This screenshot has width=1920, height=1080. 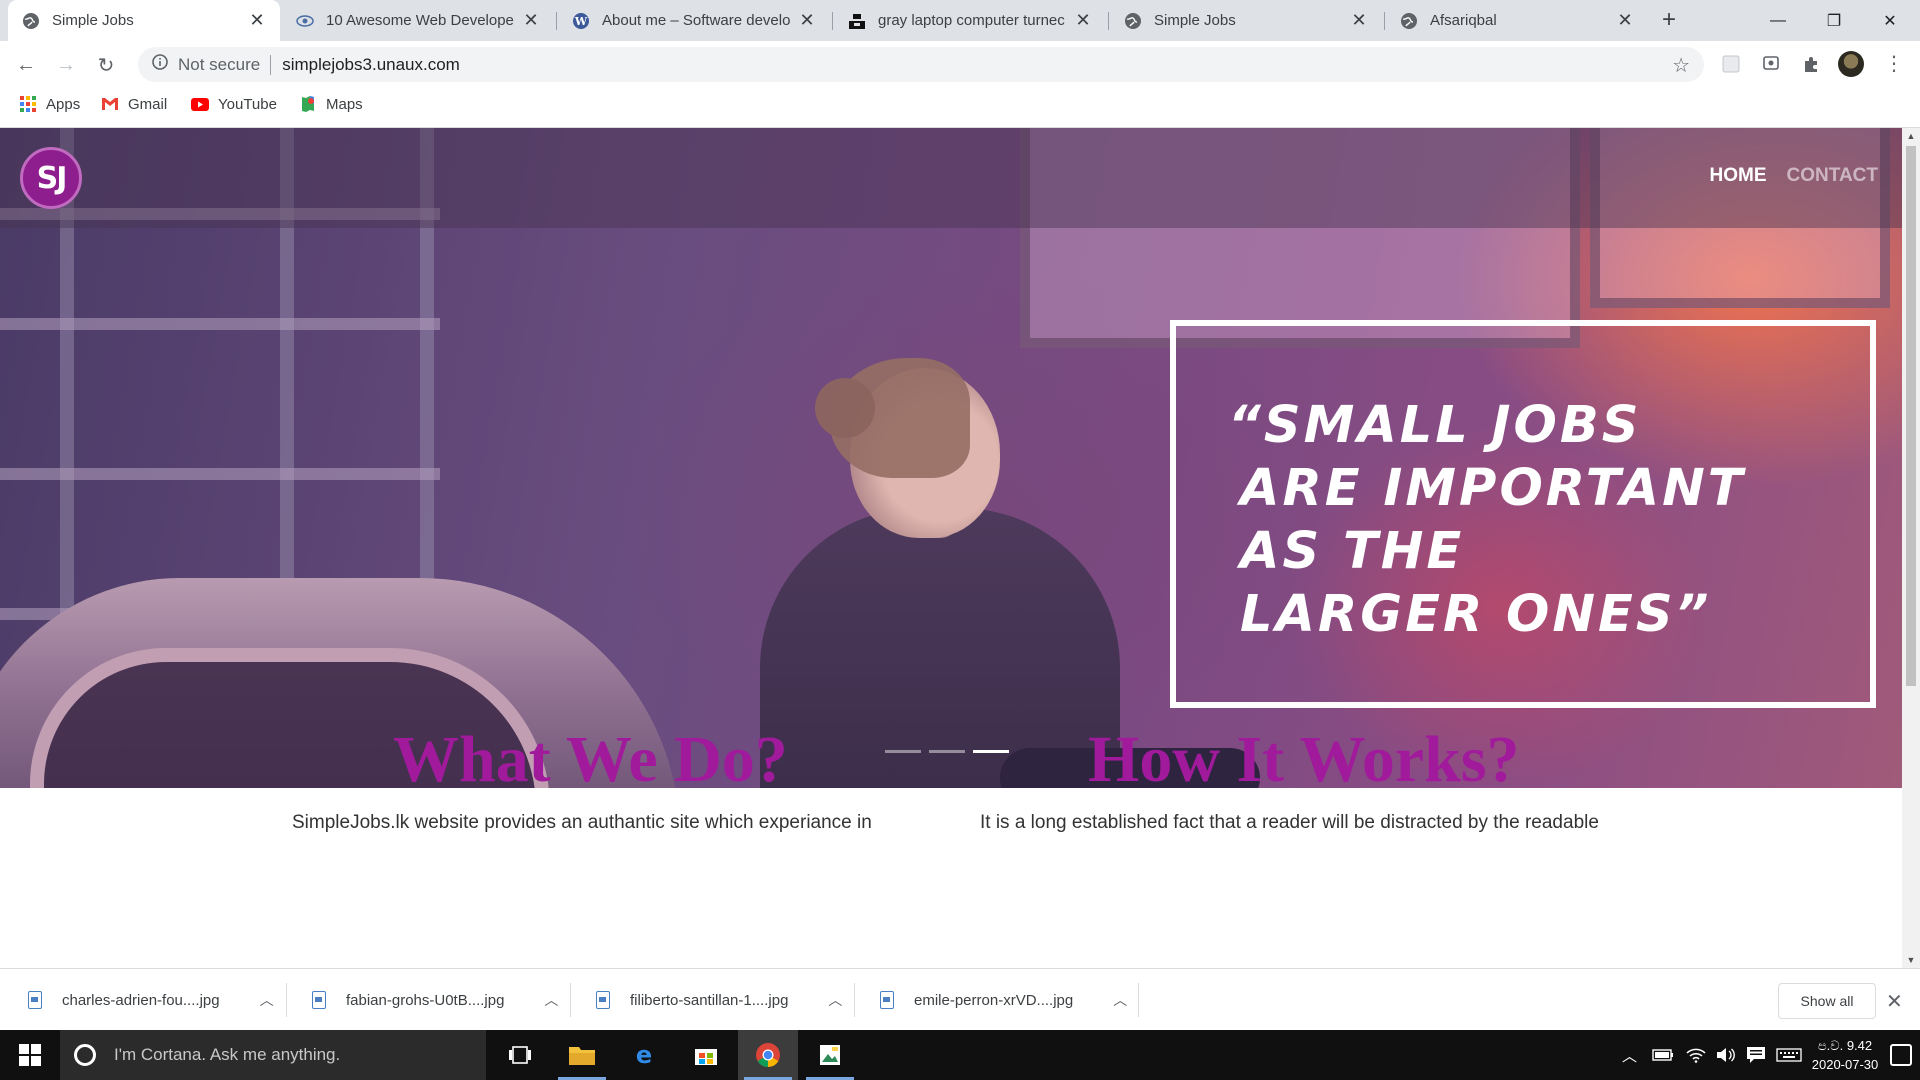 I want to click on tab-gray-laptop: gray laptop computer turnec ✕, so click(x=970, y=20).